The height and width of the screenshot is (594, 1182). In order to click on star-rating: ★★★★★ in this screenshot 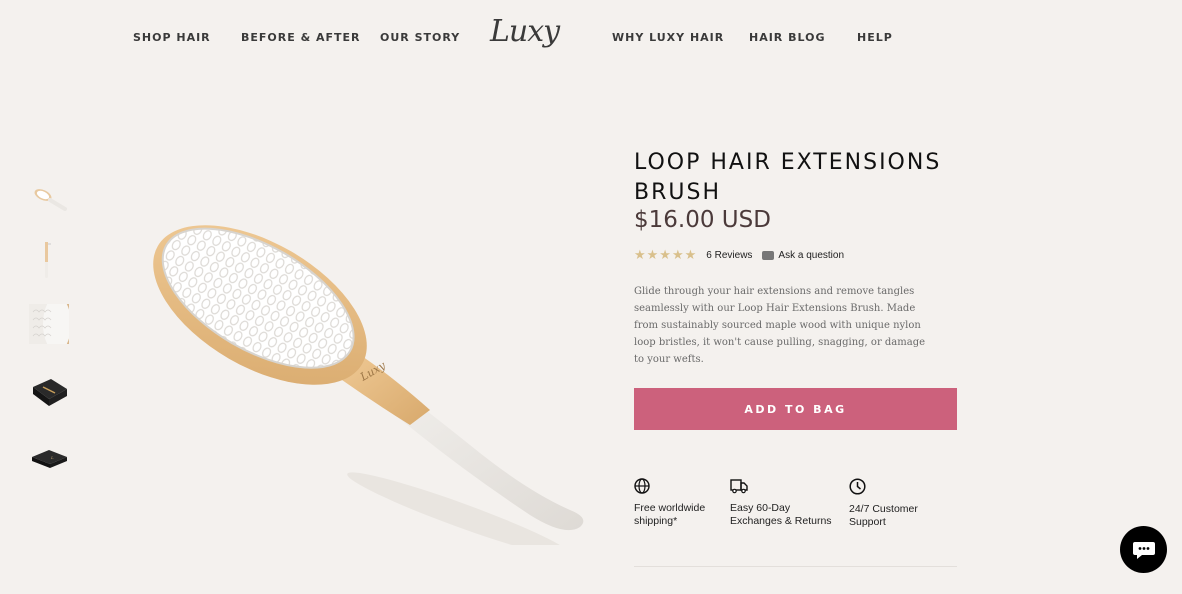, I will do `click(665, 255)`.